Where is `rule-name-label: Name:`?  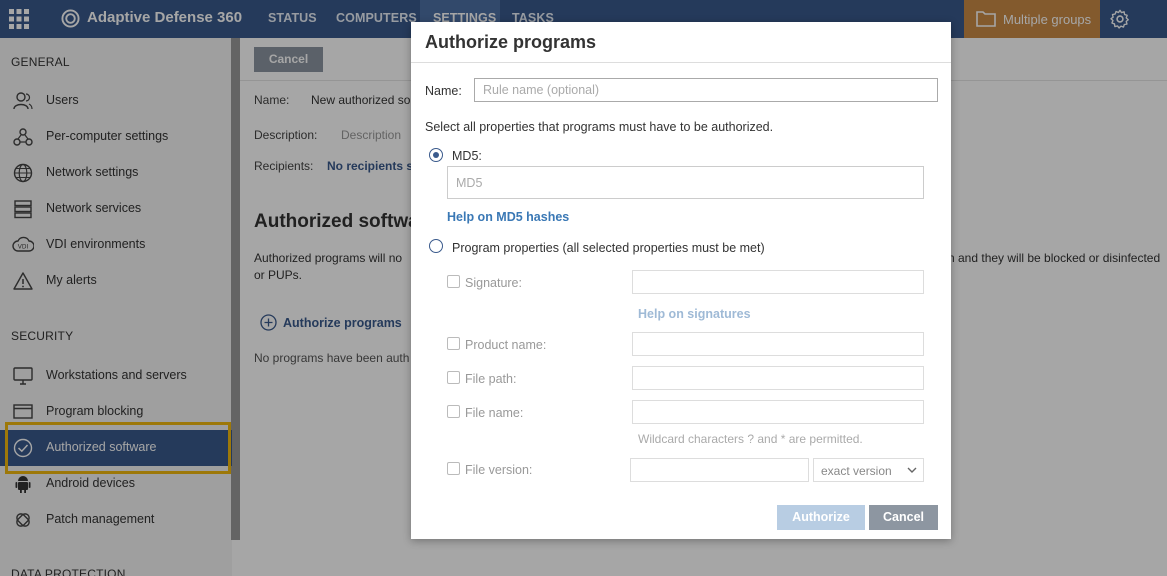
rule-name-label: Name: is located at coordinates (443, 91).